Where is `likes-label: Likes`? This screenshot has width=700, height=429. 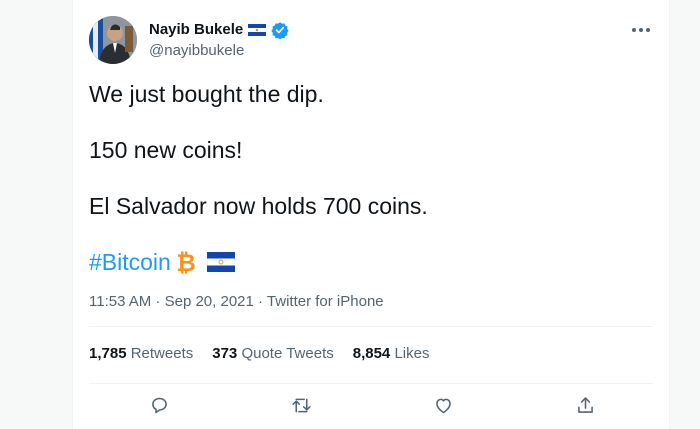 likes-label: Likes is located at coordinates (412, 353).